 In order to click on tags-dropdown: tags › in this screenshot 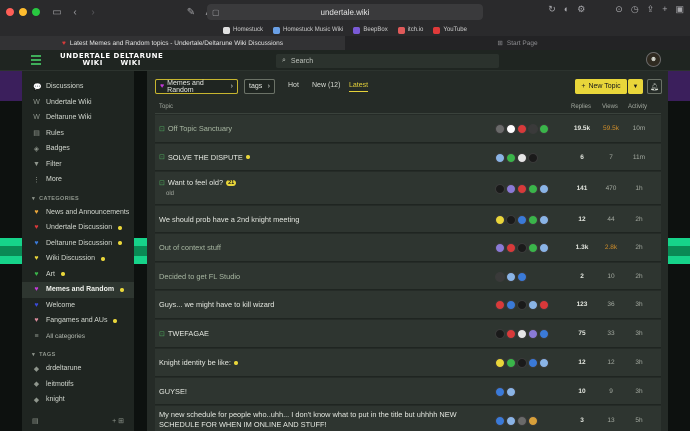, I will do `click(259, 86)`.